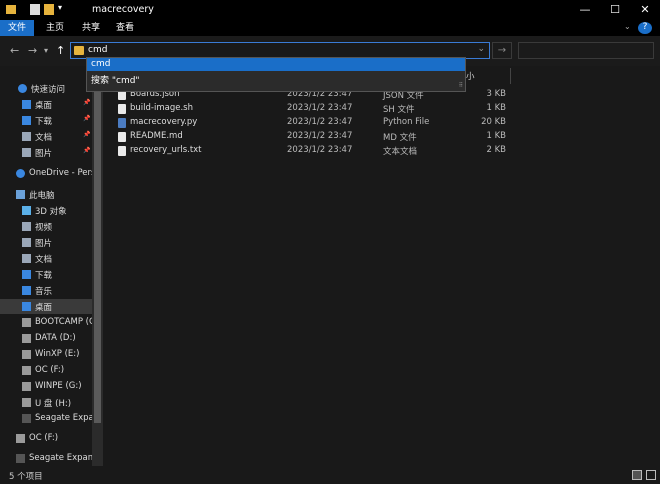  I want to click on address-input: cmd, so click(97, 50).